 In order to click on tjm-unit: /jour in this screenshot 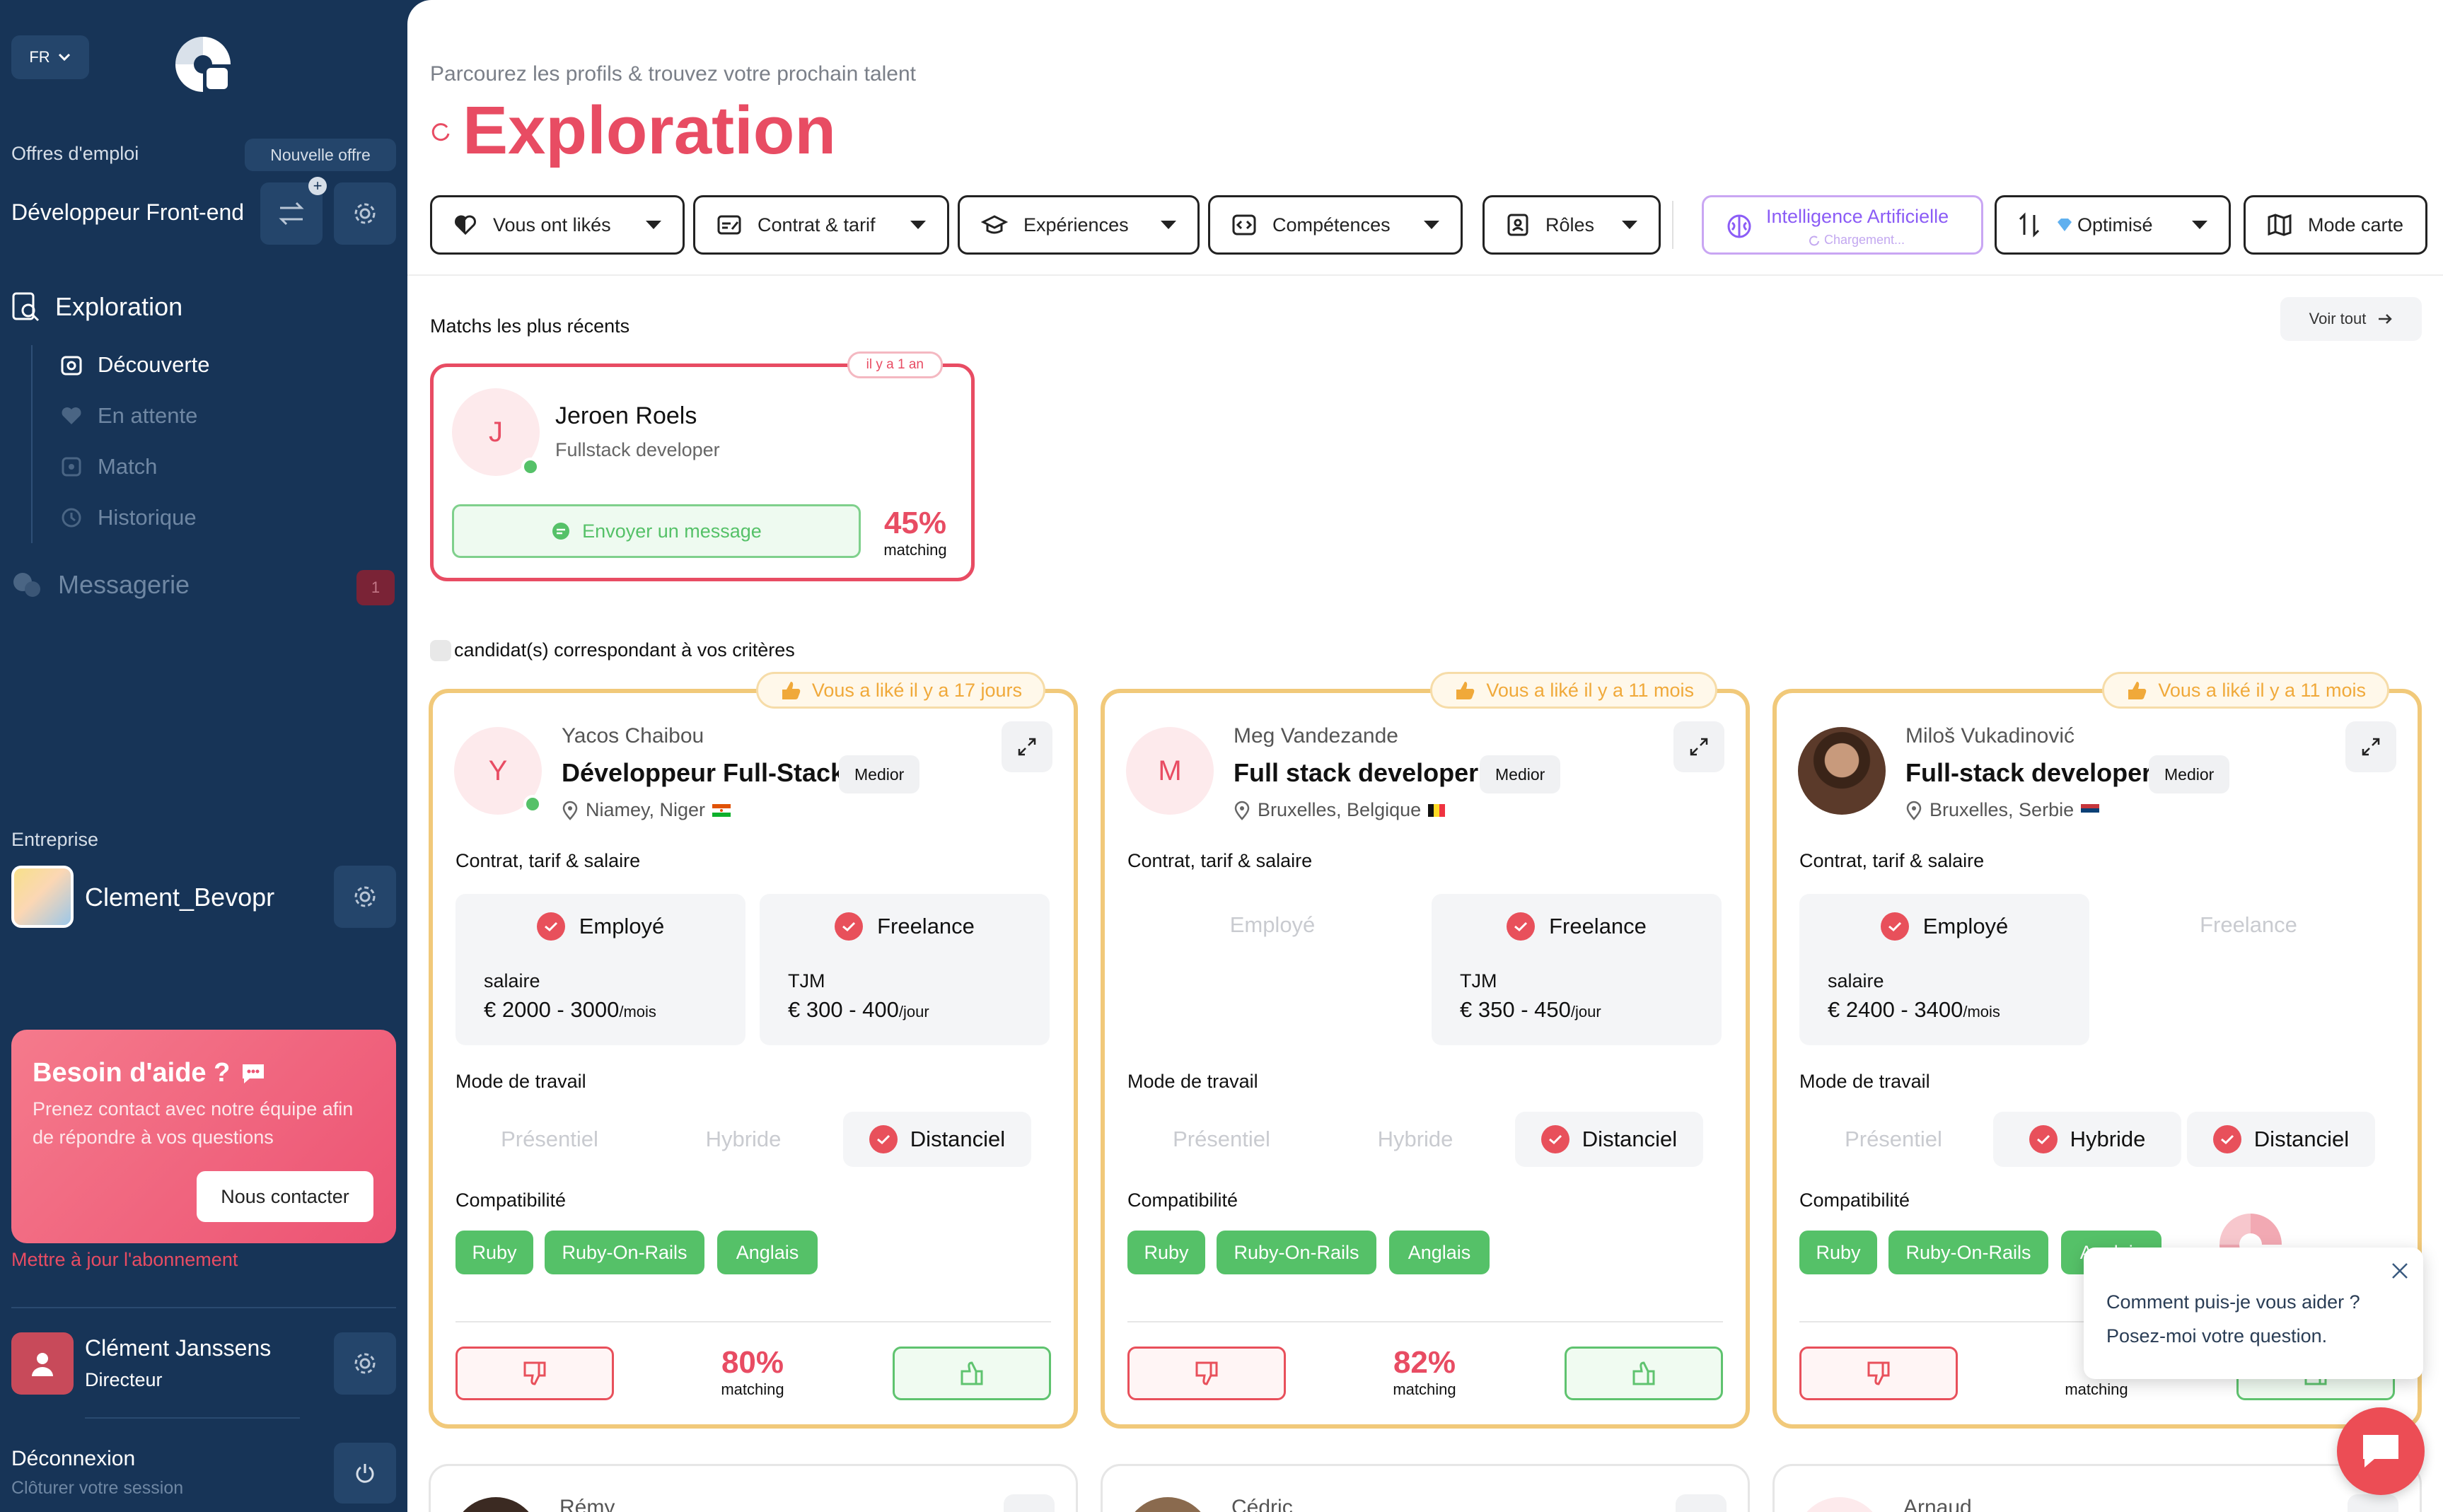, I will do `click(913, 1011)`.